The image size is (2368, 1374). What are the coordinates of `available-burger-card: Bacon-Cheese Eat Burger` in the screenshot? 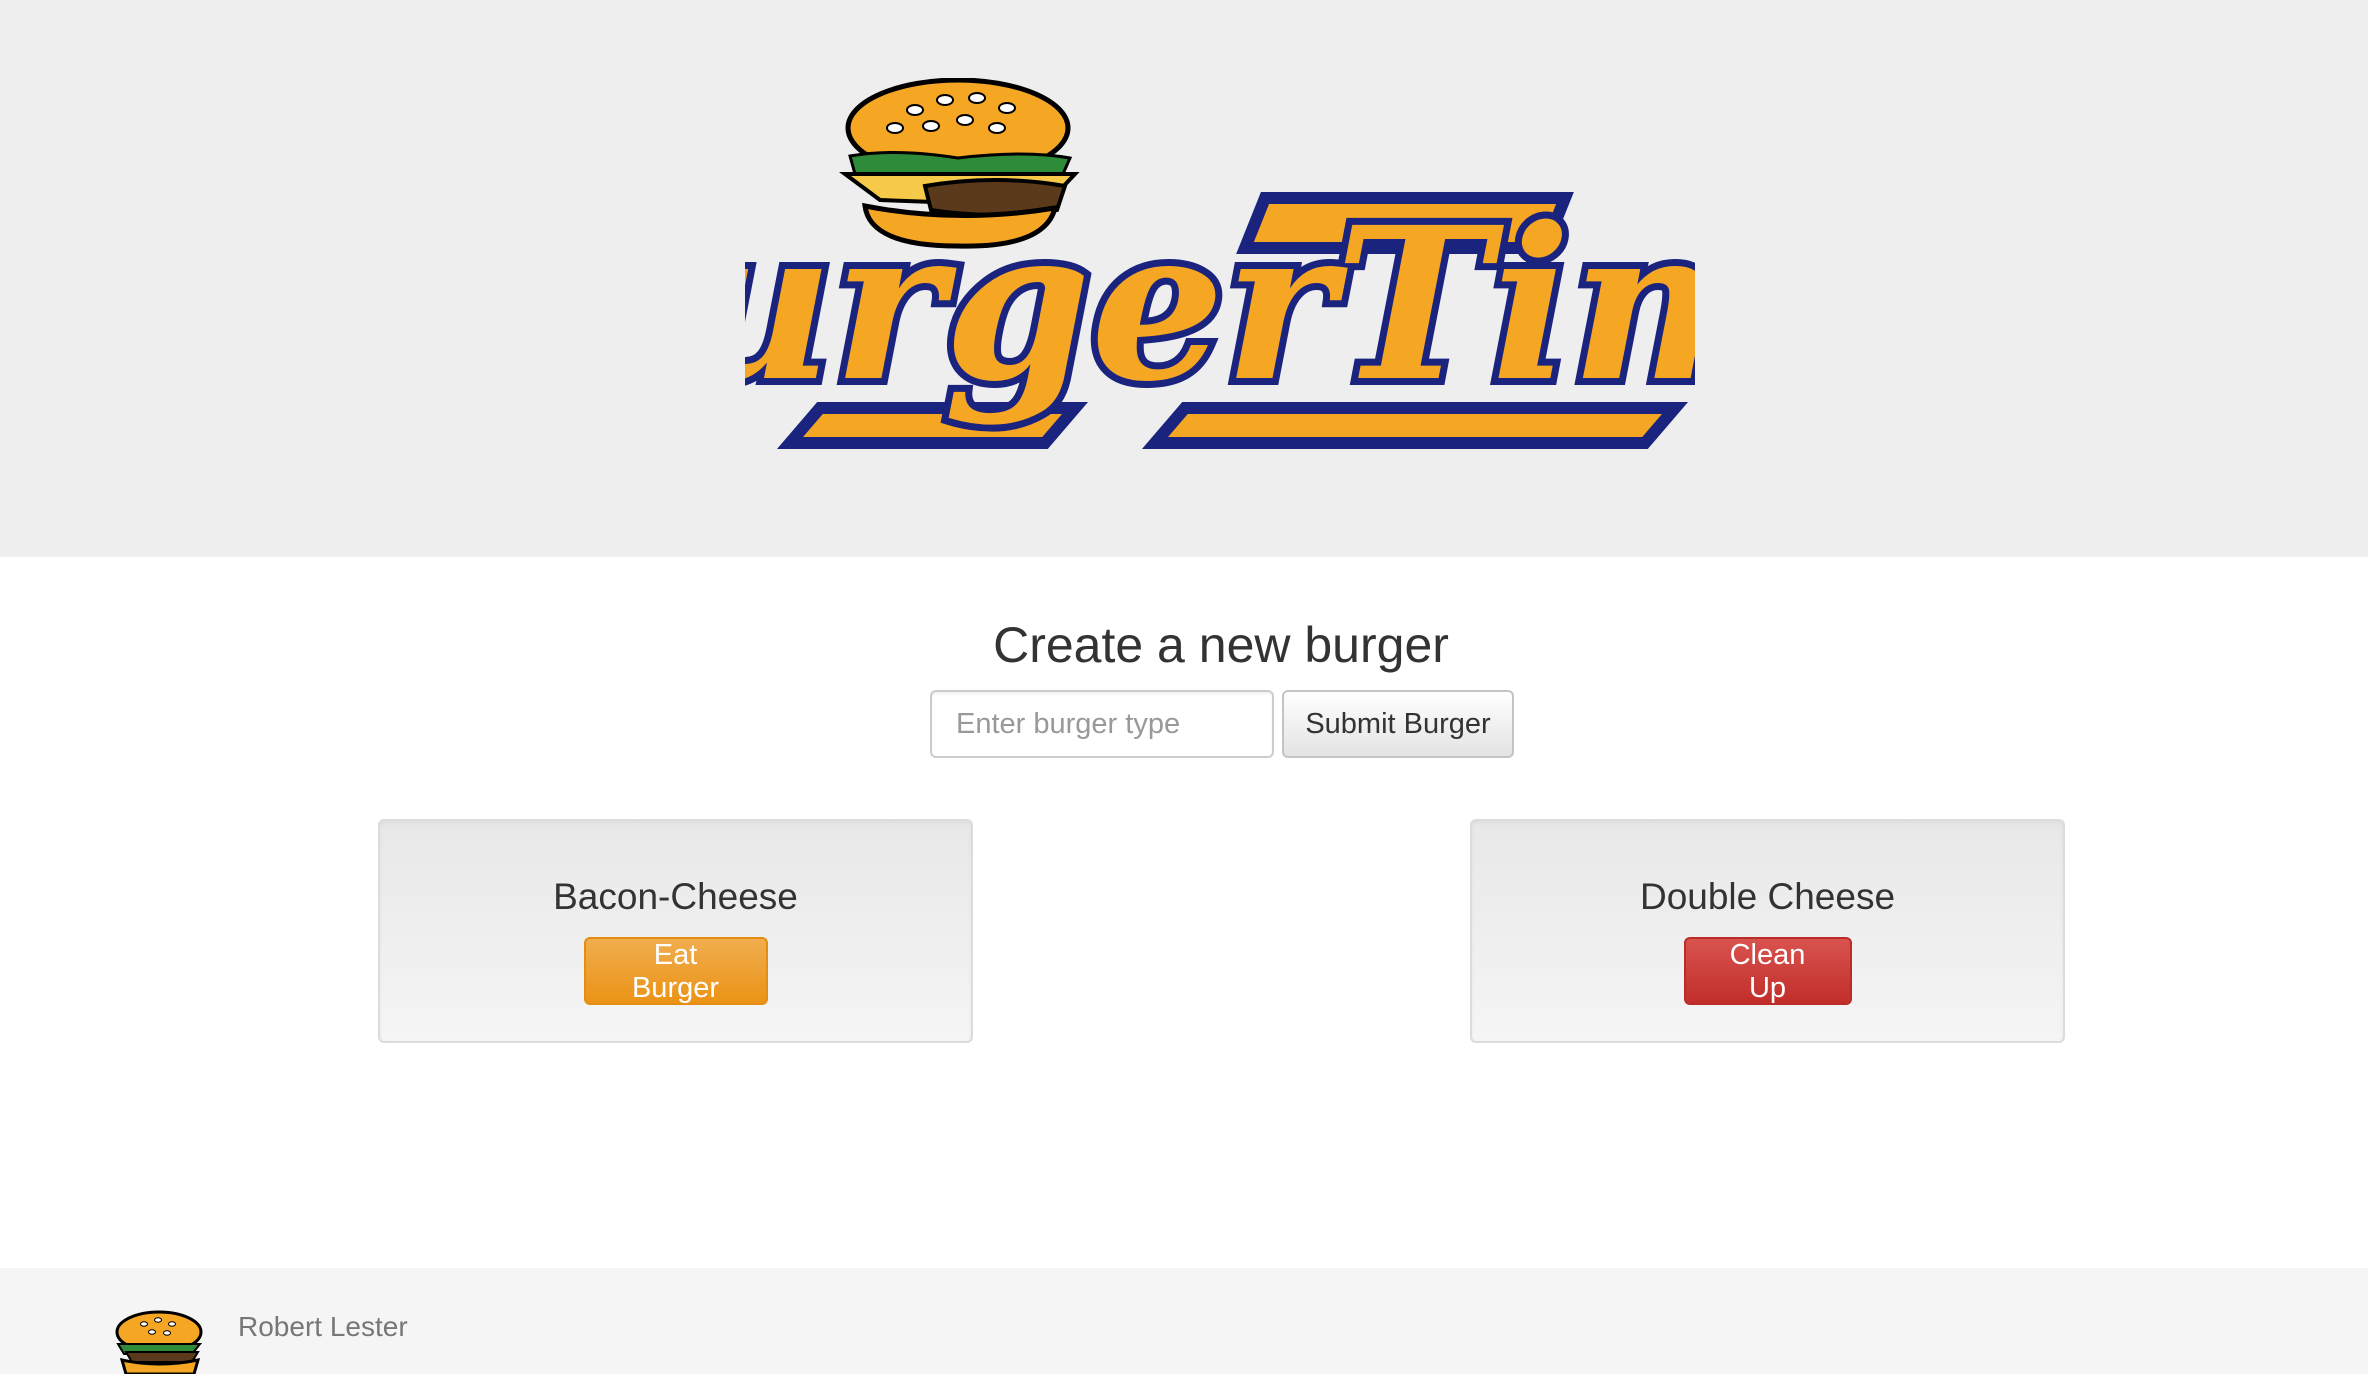 It's located at (675, 931).